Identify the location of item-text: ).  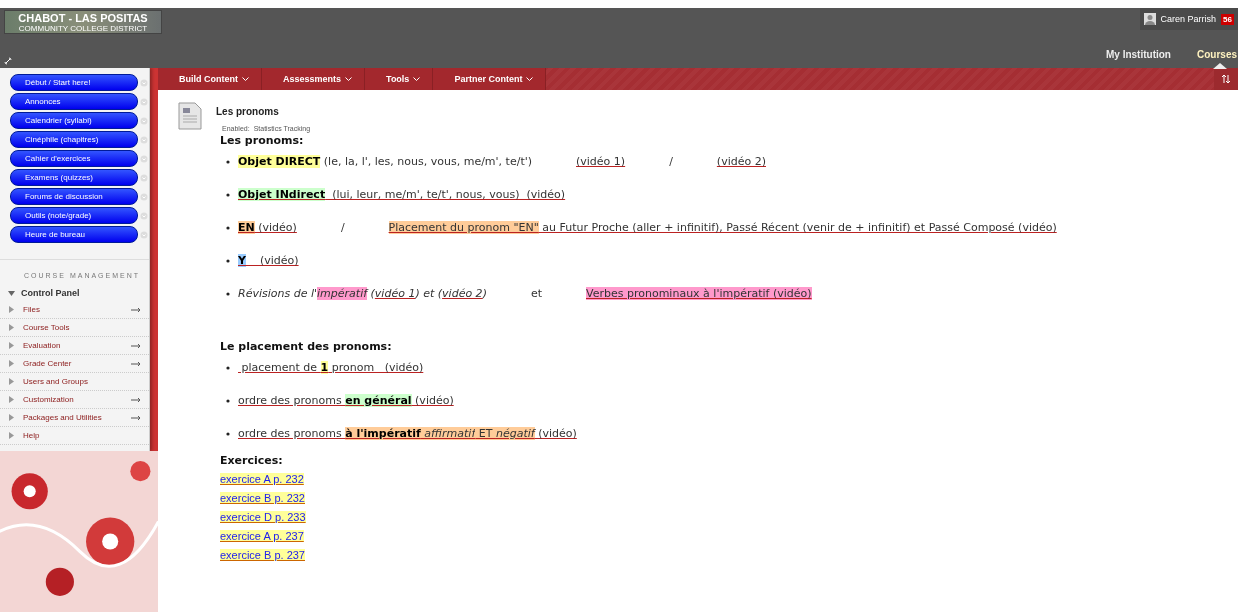
(484, 293).